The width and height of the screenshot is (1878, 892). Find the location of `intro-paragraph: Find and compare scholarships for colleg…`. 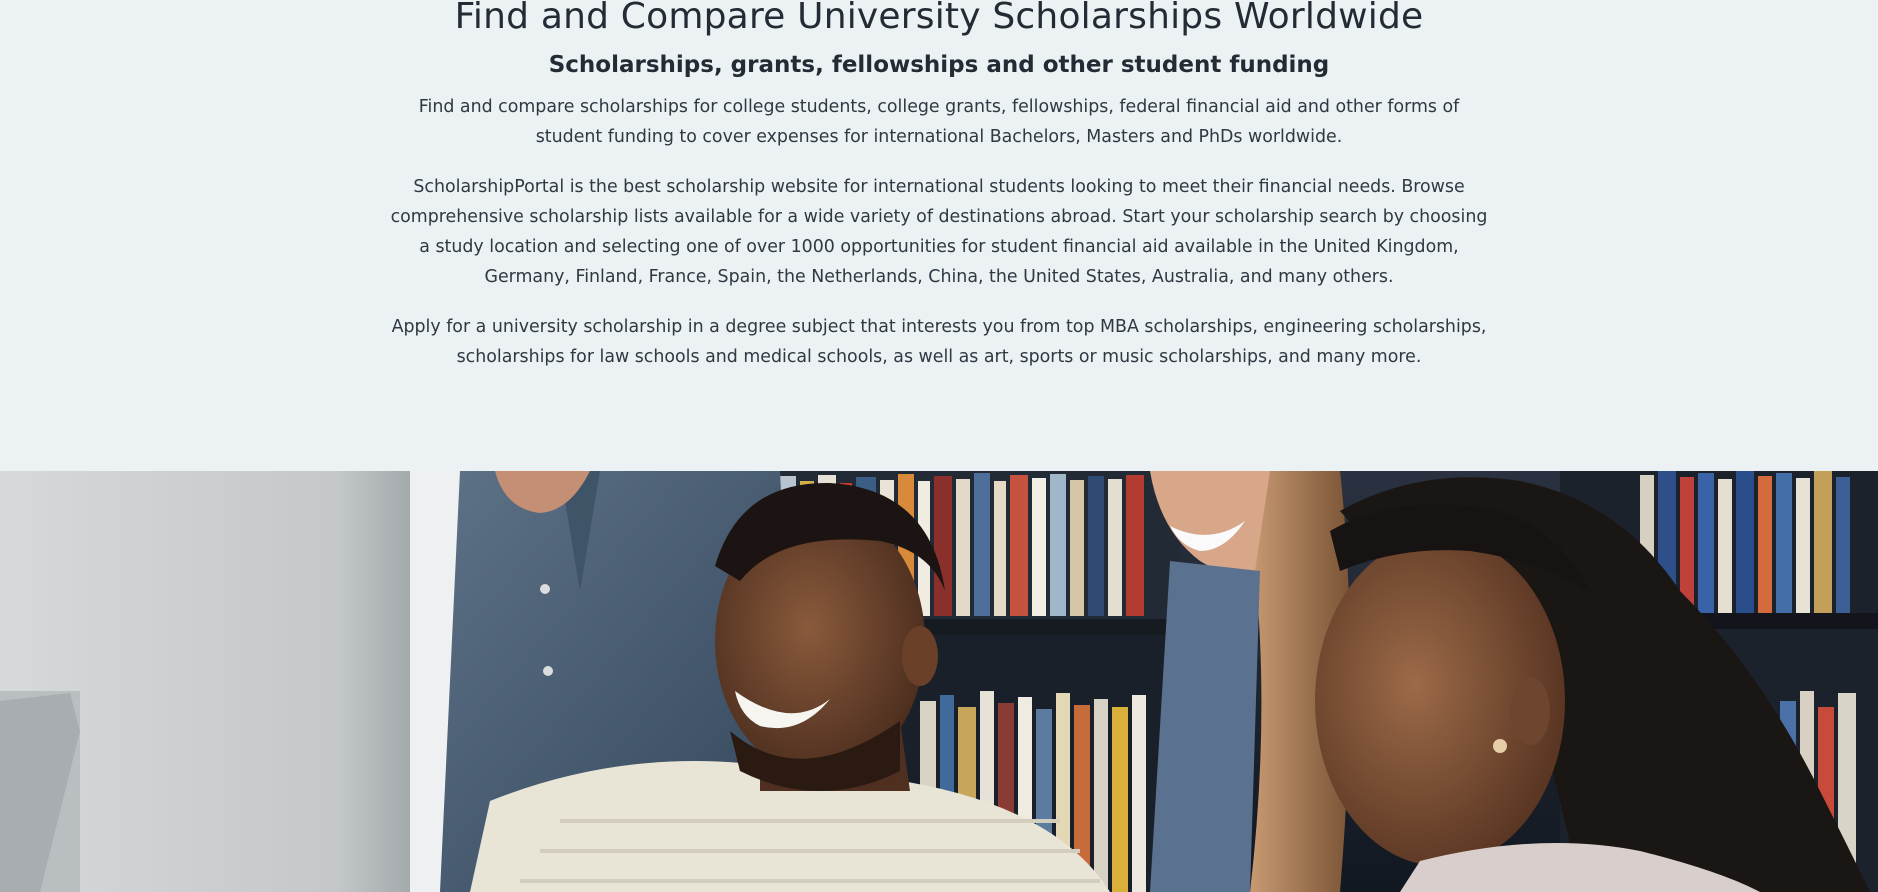

intro-paragraph: Find and compare scholarships for colleg… is located at coordinates (939, 122).